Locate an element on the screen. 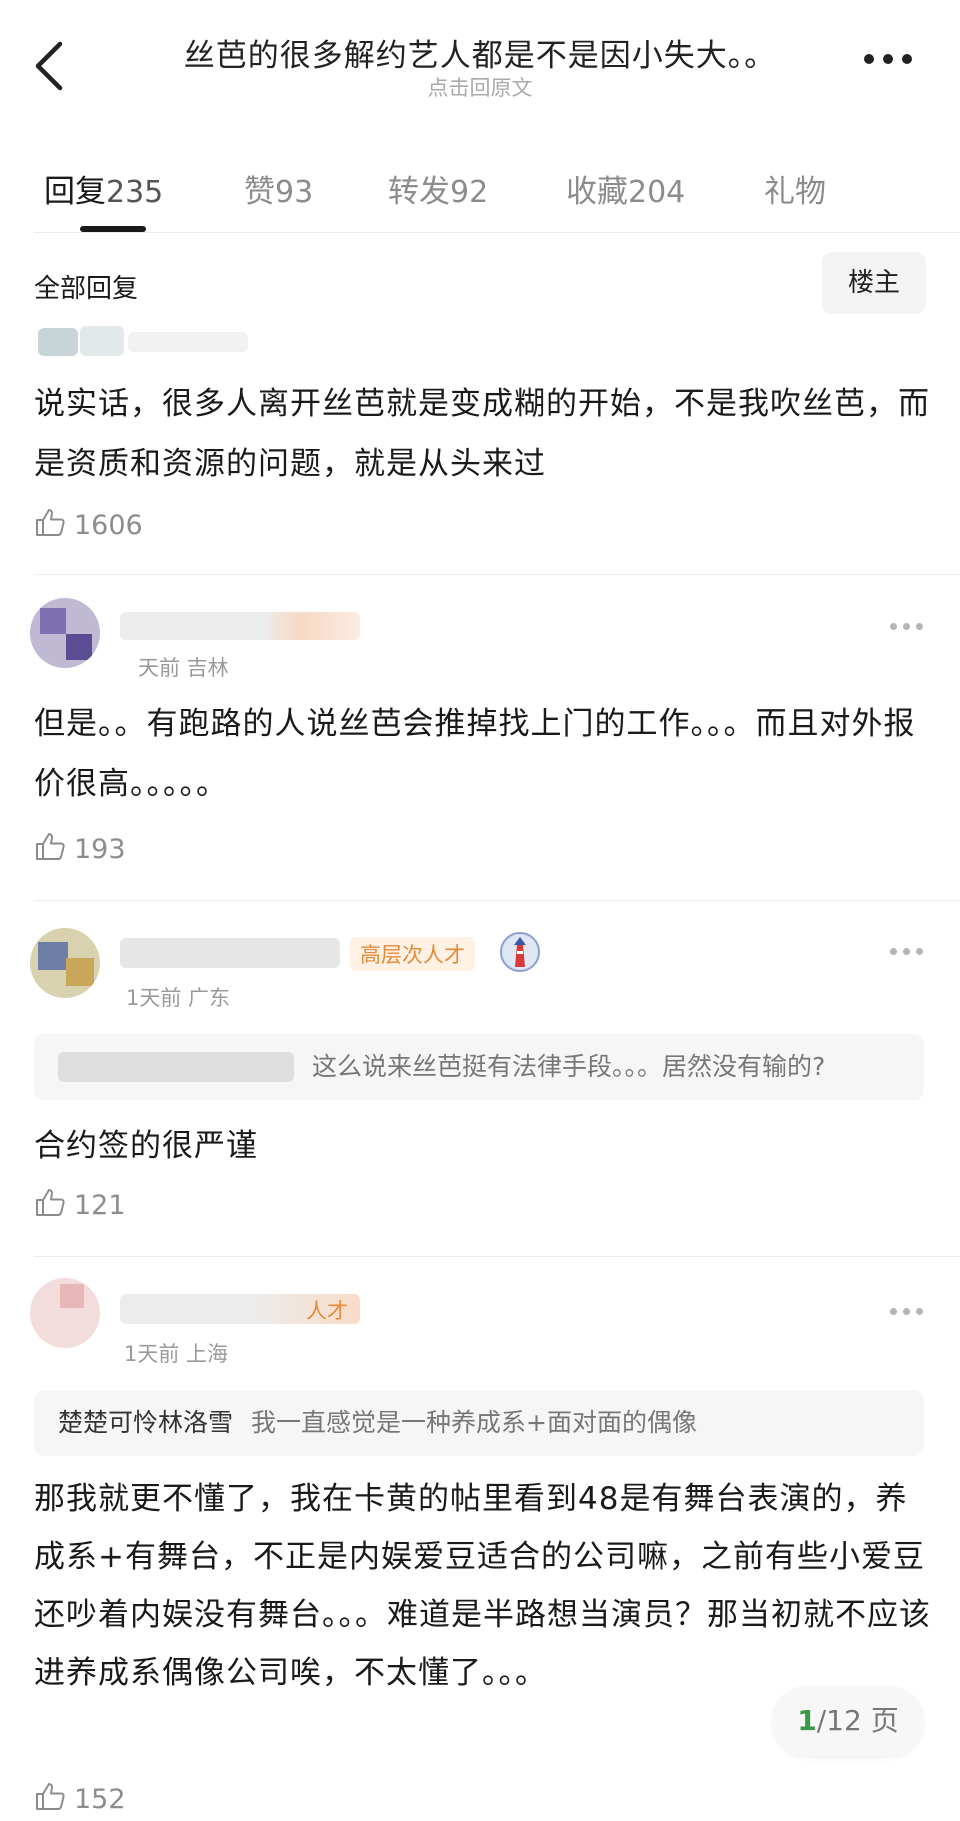 The image size is (960, 1821). comment-3-like-button: 121 is located at coordinates (80, 1205).